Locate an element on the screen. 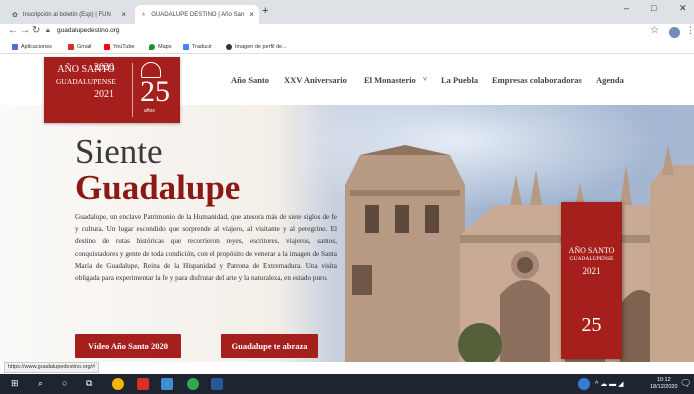 Image resolution: width=694 pixels, height=394 pixels. globe-icon is located at coordinates (229, 47).